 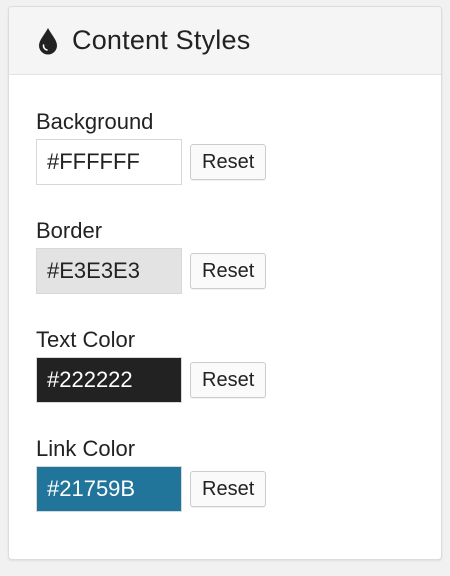 What do you see at coordinates (228, 271) in the screenshot?
I see `border-reset-button: Reset` at bounding box center [228, 271].